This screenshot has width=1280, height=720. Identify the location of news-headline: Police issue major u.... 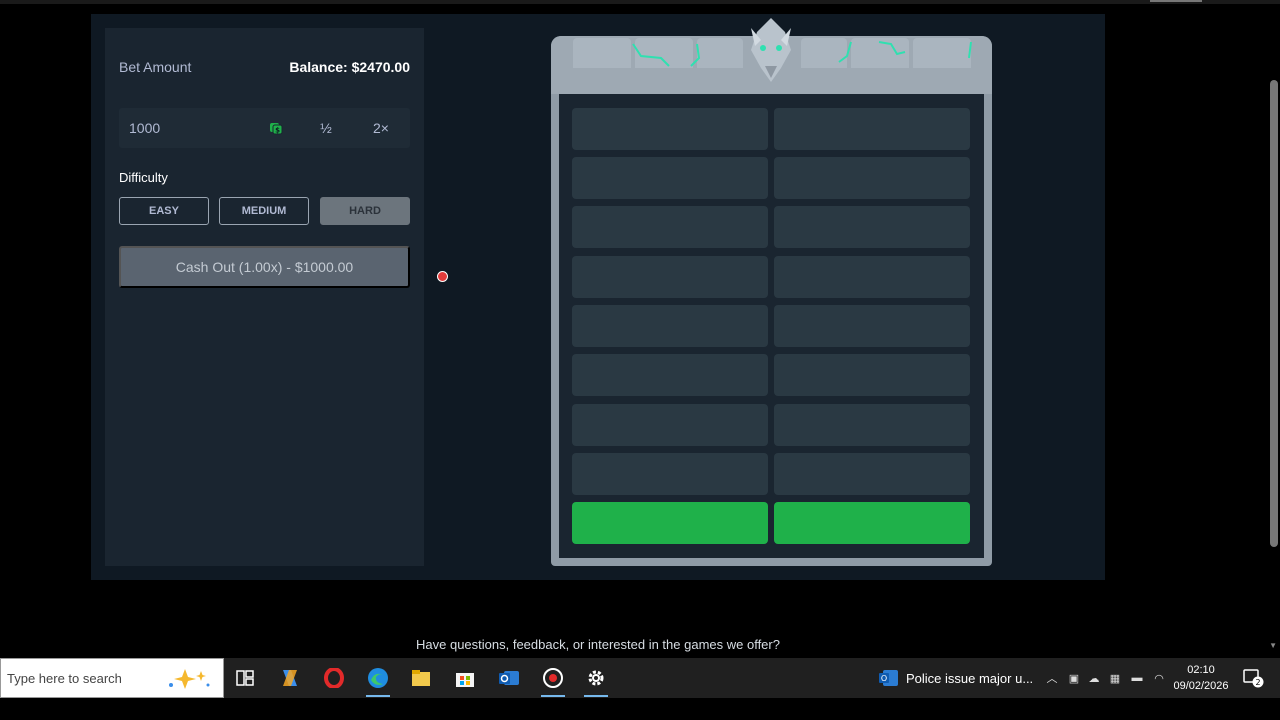
(970, 678).